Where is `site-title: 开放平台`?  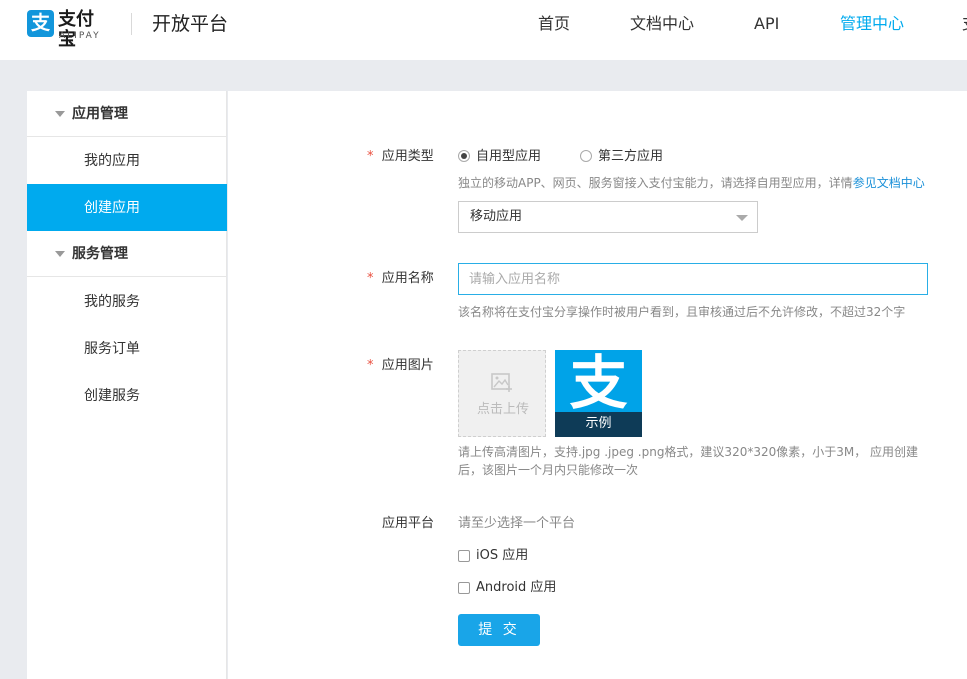
site-title: 开放平台 is located at coordinates (190, 24).